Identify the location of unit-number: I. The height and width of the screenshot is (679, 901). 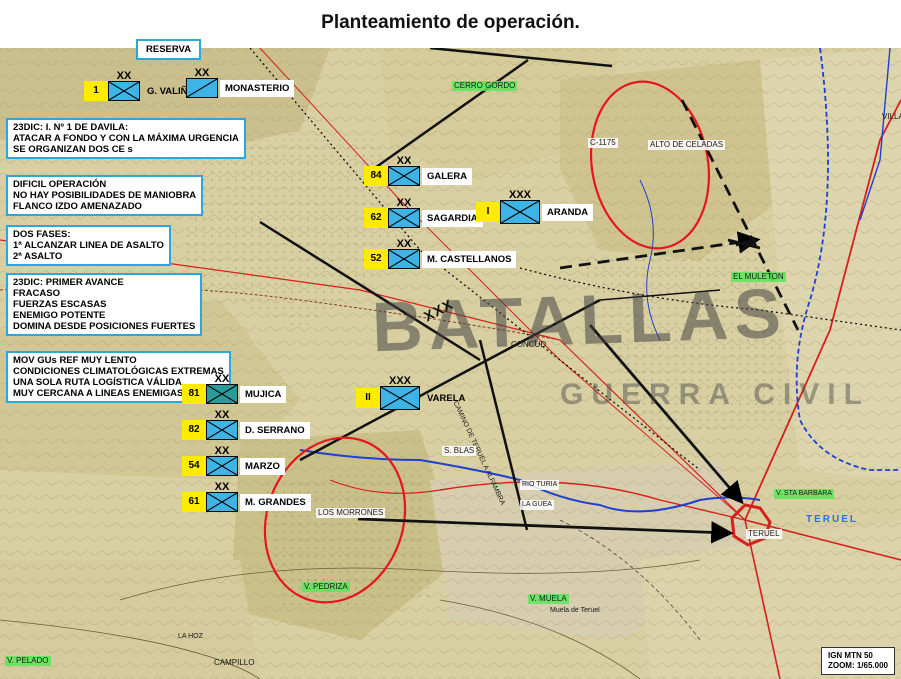
(488, 212).